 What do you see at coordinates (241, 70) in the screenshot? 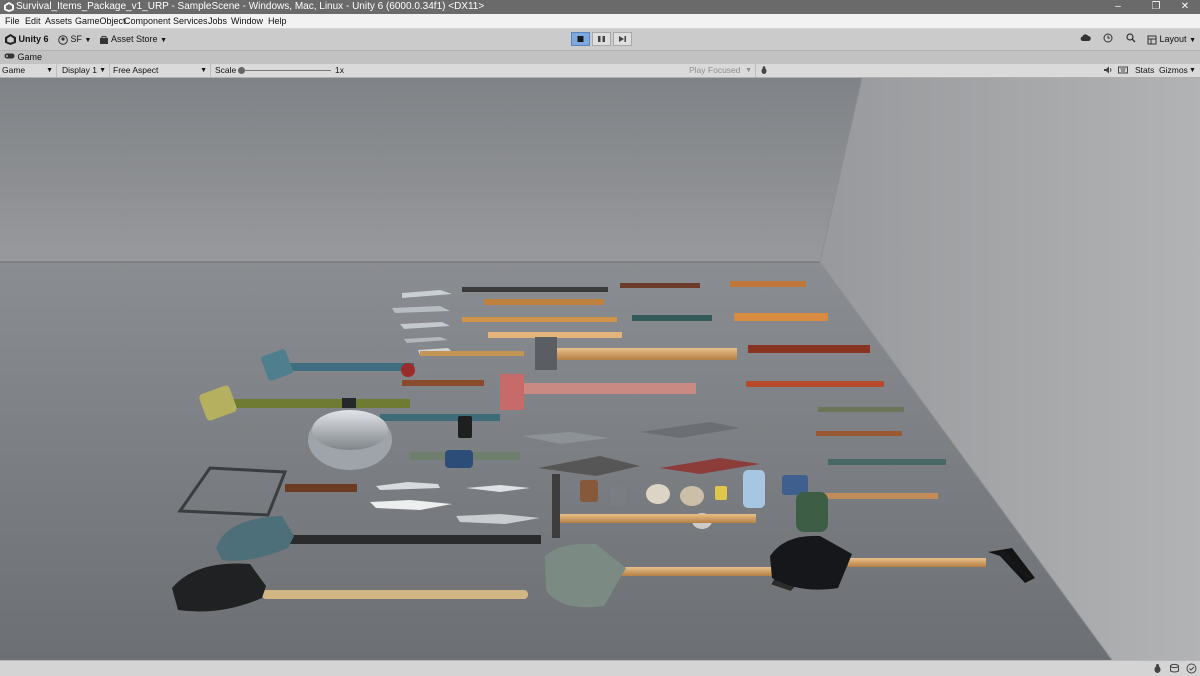
I see `scale-slider-handle` at bounding box center [241, 70].